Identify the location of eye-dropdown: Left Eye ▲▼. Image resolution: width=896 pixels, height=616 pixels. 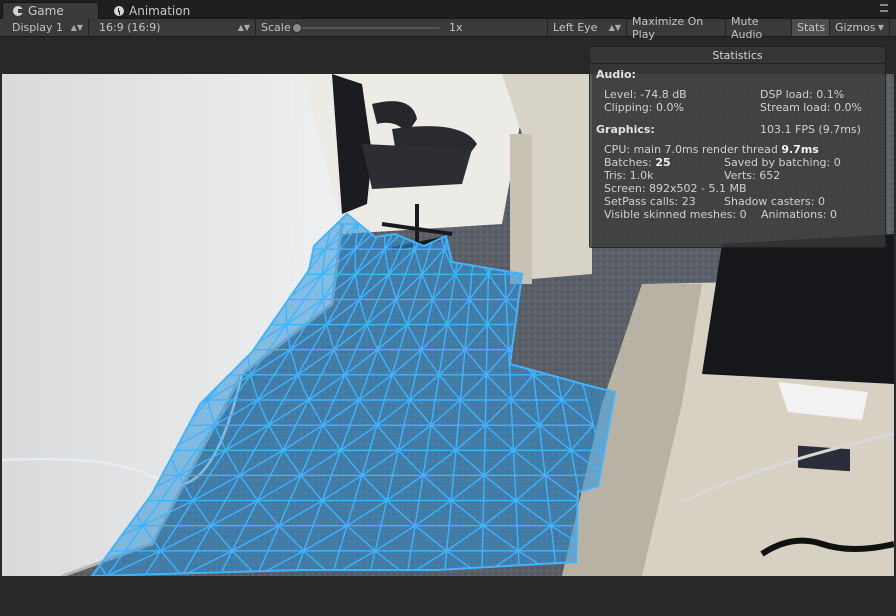
(587, 27).